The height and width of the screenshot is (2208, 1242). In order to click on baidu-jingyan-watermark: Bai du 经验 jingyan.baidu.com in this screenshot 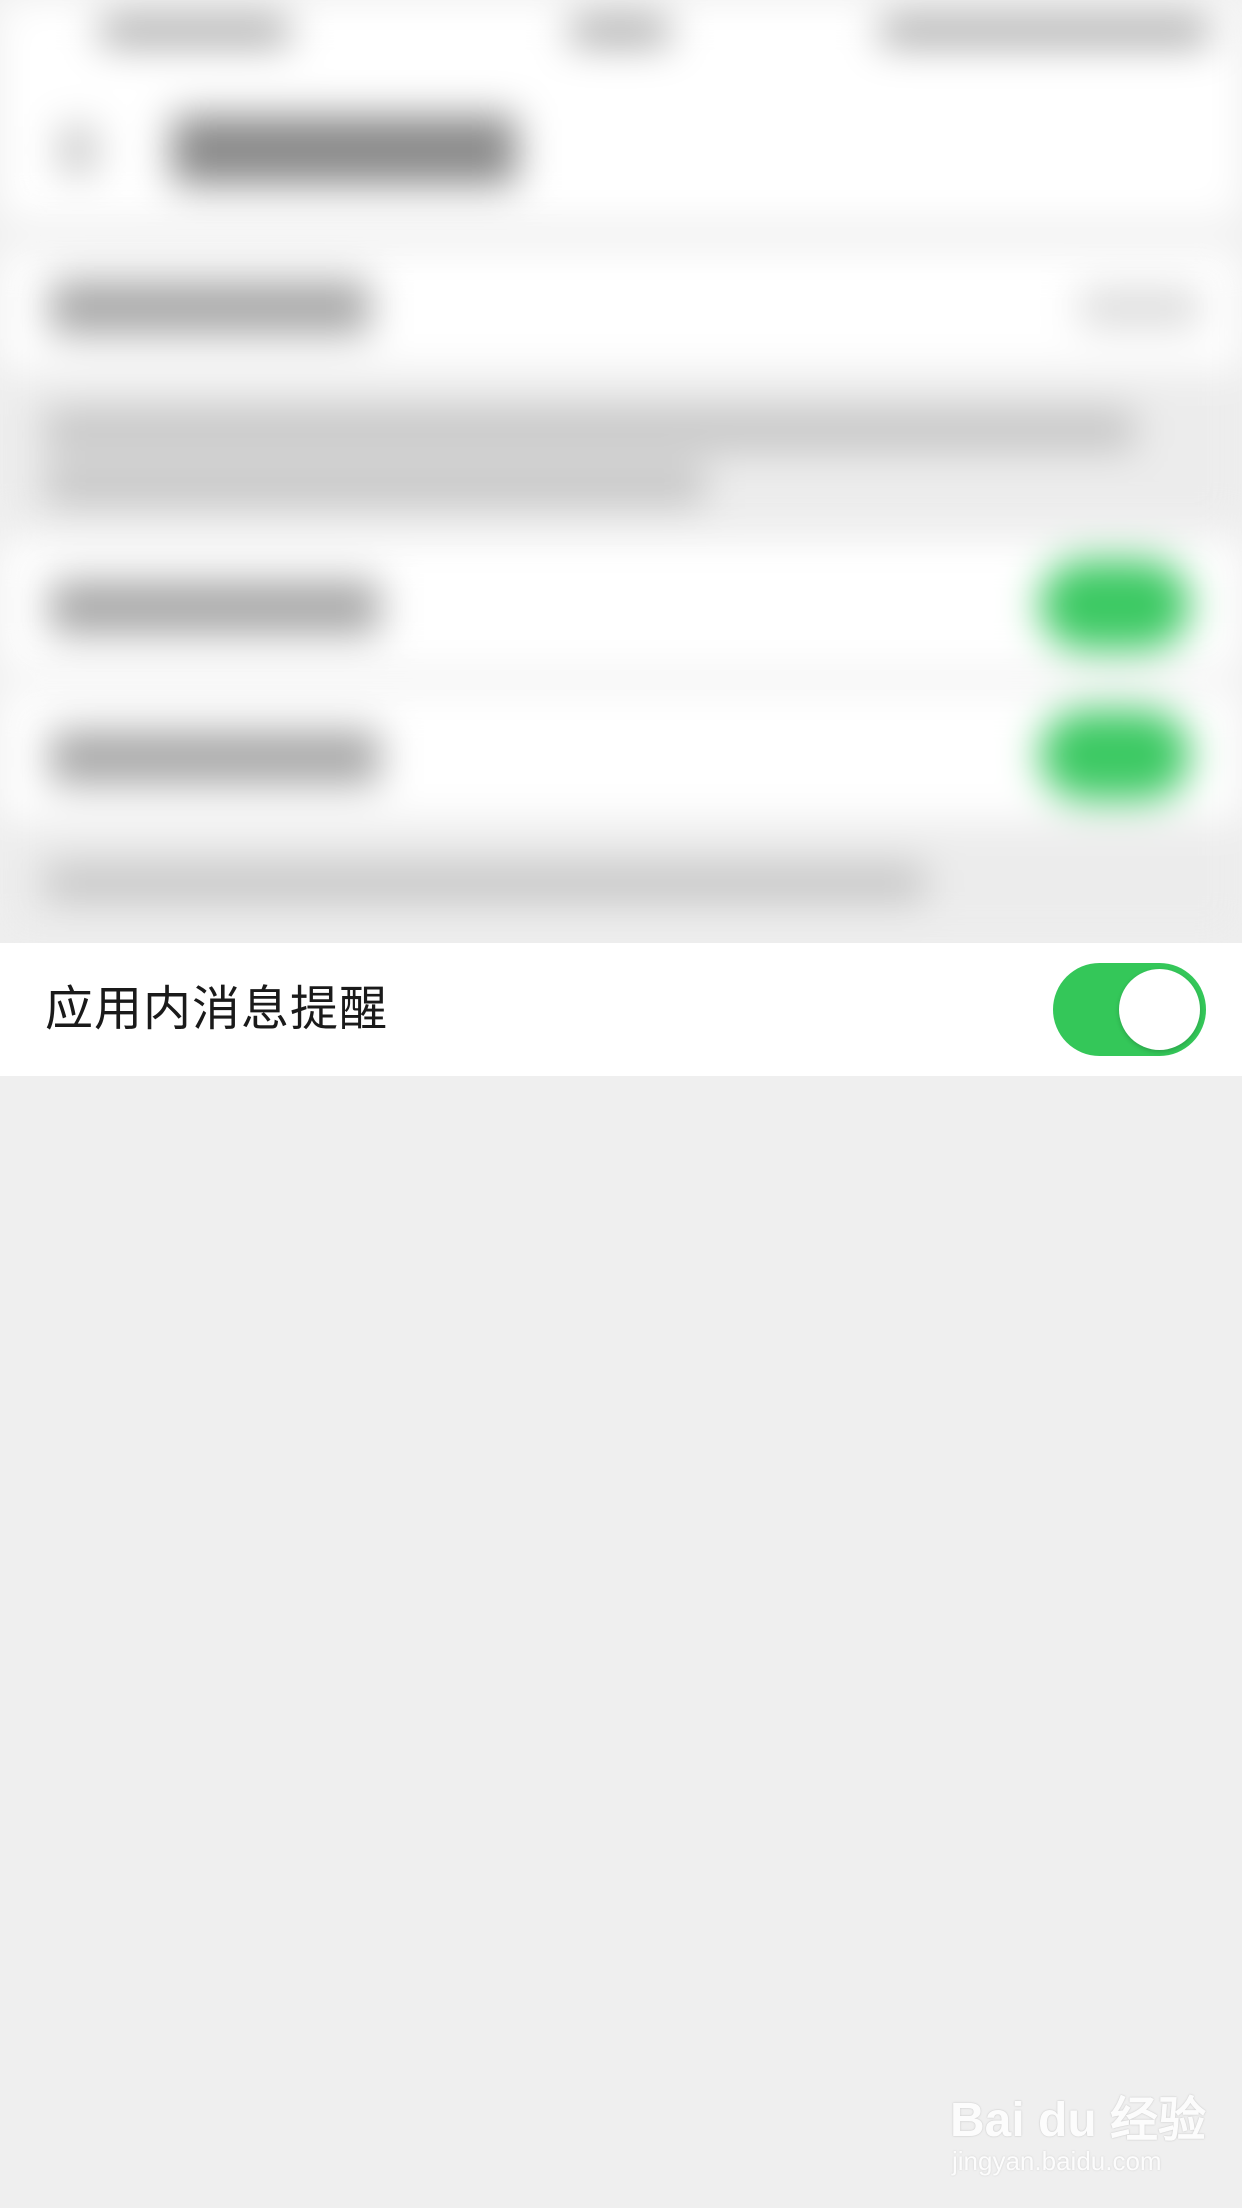, I will do `click(1078, 2135)`.